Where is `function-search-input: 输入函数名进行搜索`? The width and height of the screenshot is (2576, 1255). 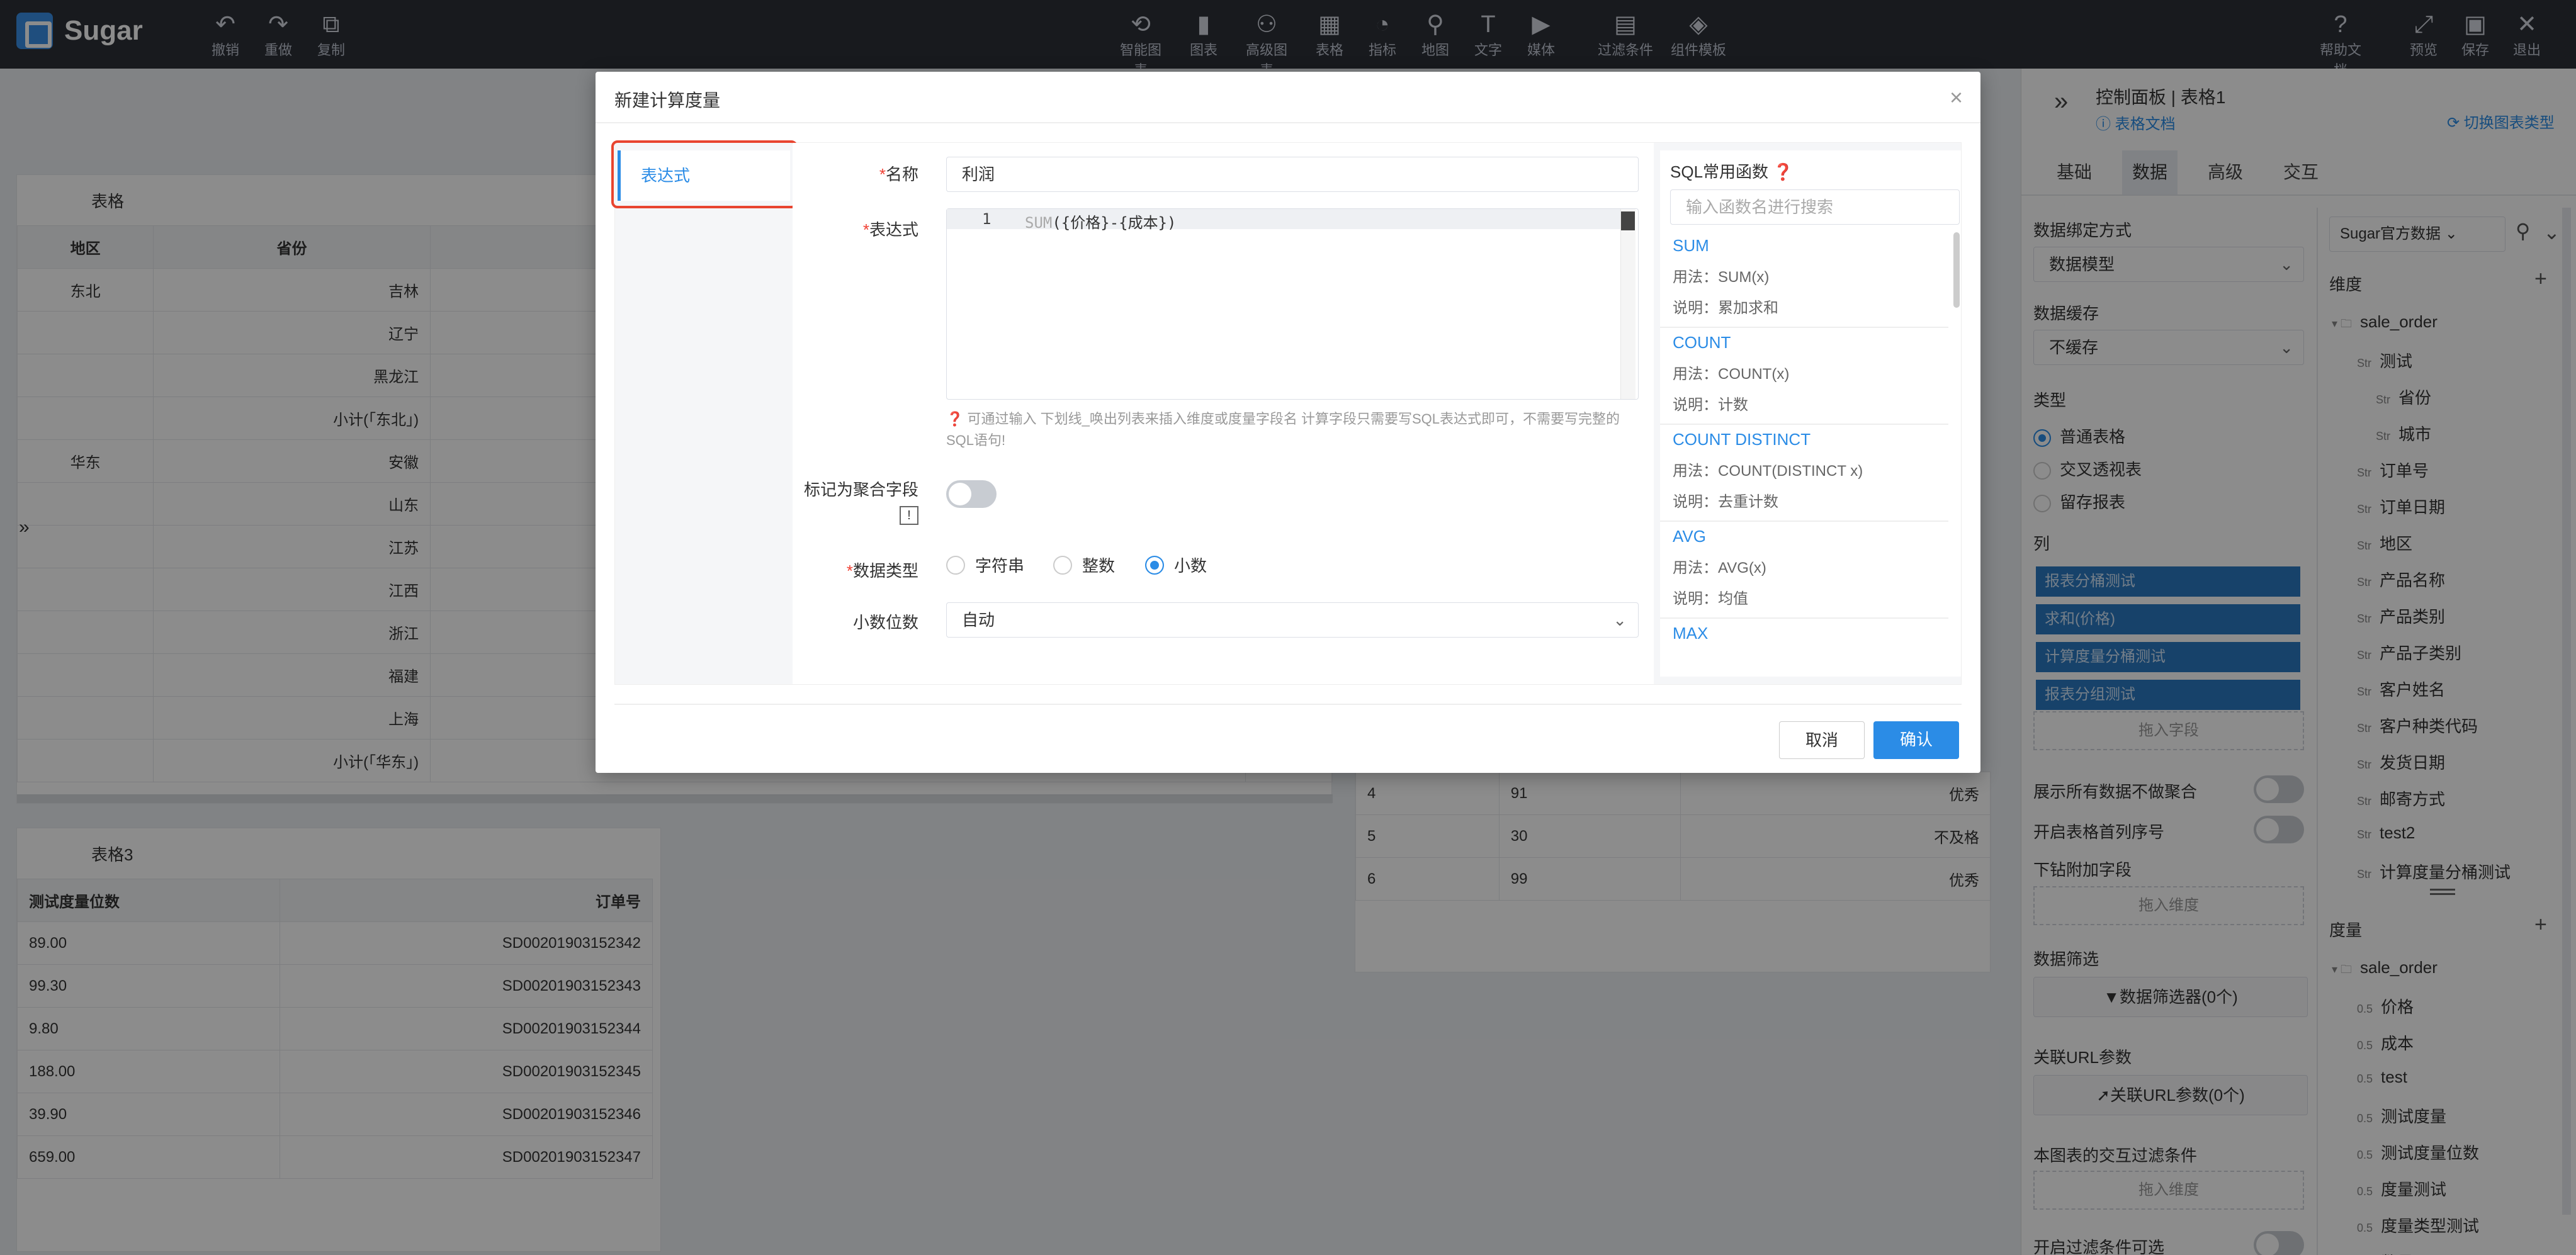 function-search-input: 输入函数名进行搜索 is located at coordinates (1815, 207).